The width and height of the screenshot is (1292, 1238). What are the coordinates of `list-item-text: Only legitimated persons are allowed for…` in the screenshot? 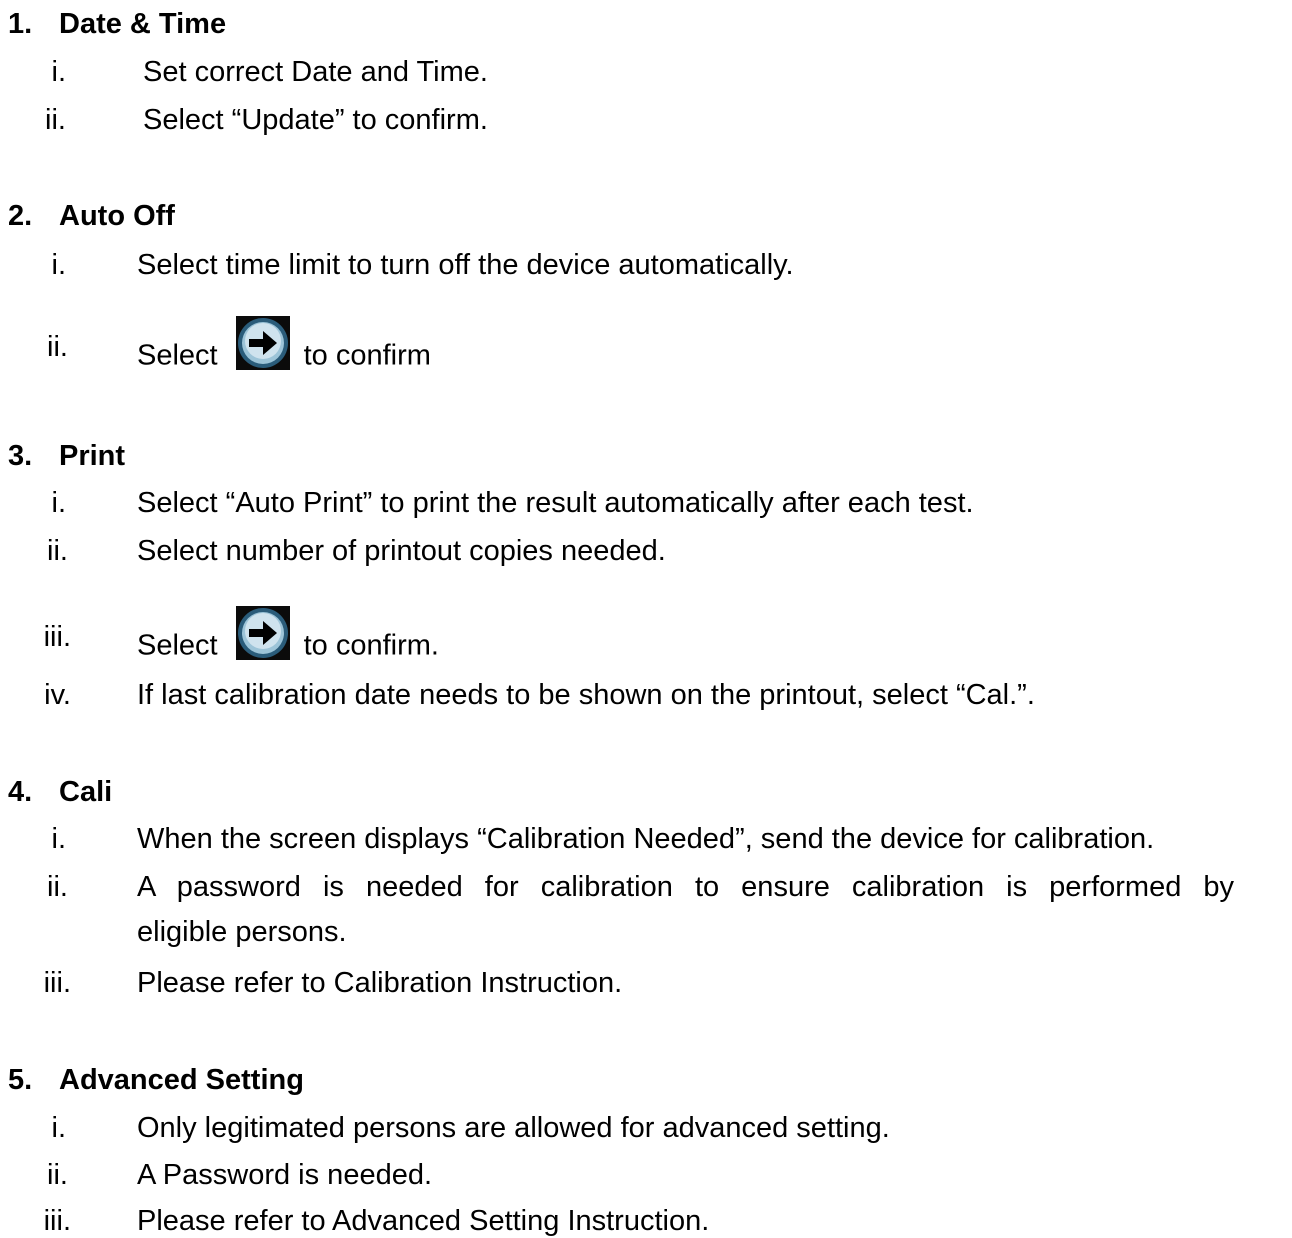 It's located at (513, 1128).